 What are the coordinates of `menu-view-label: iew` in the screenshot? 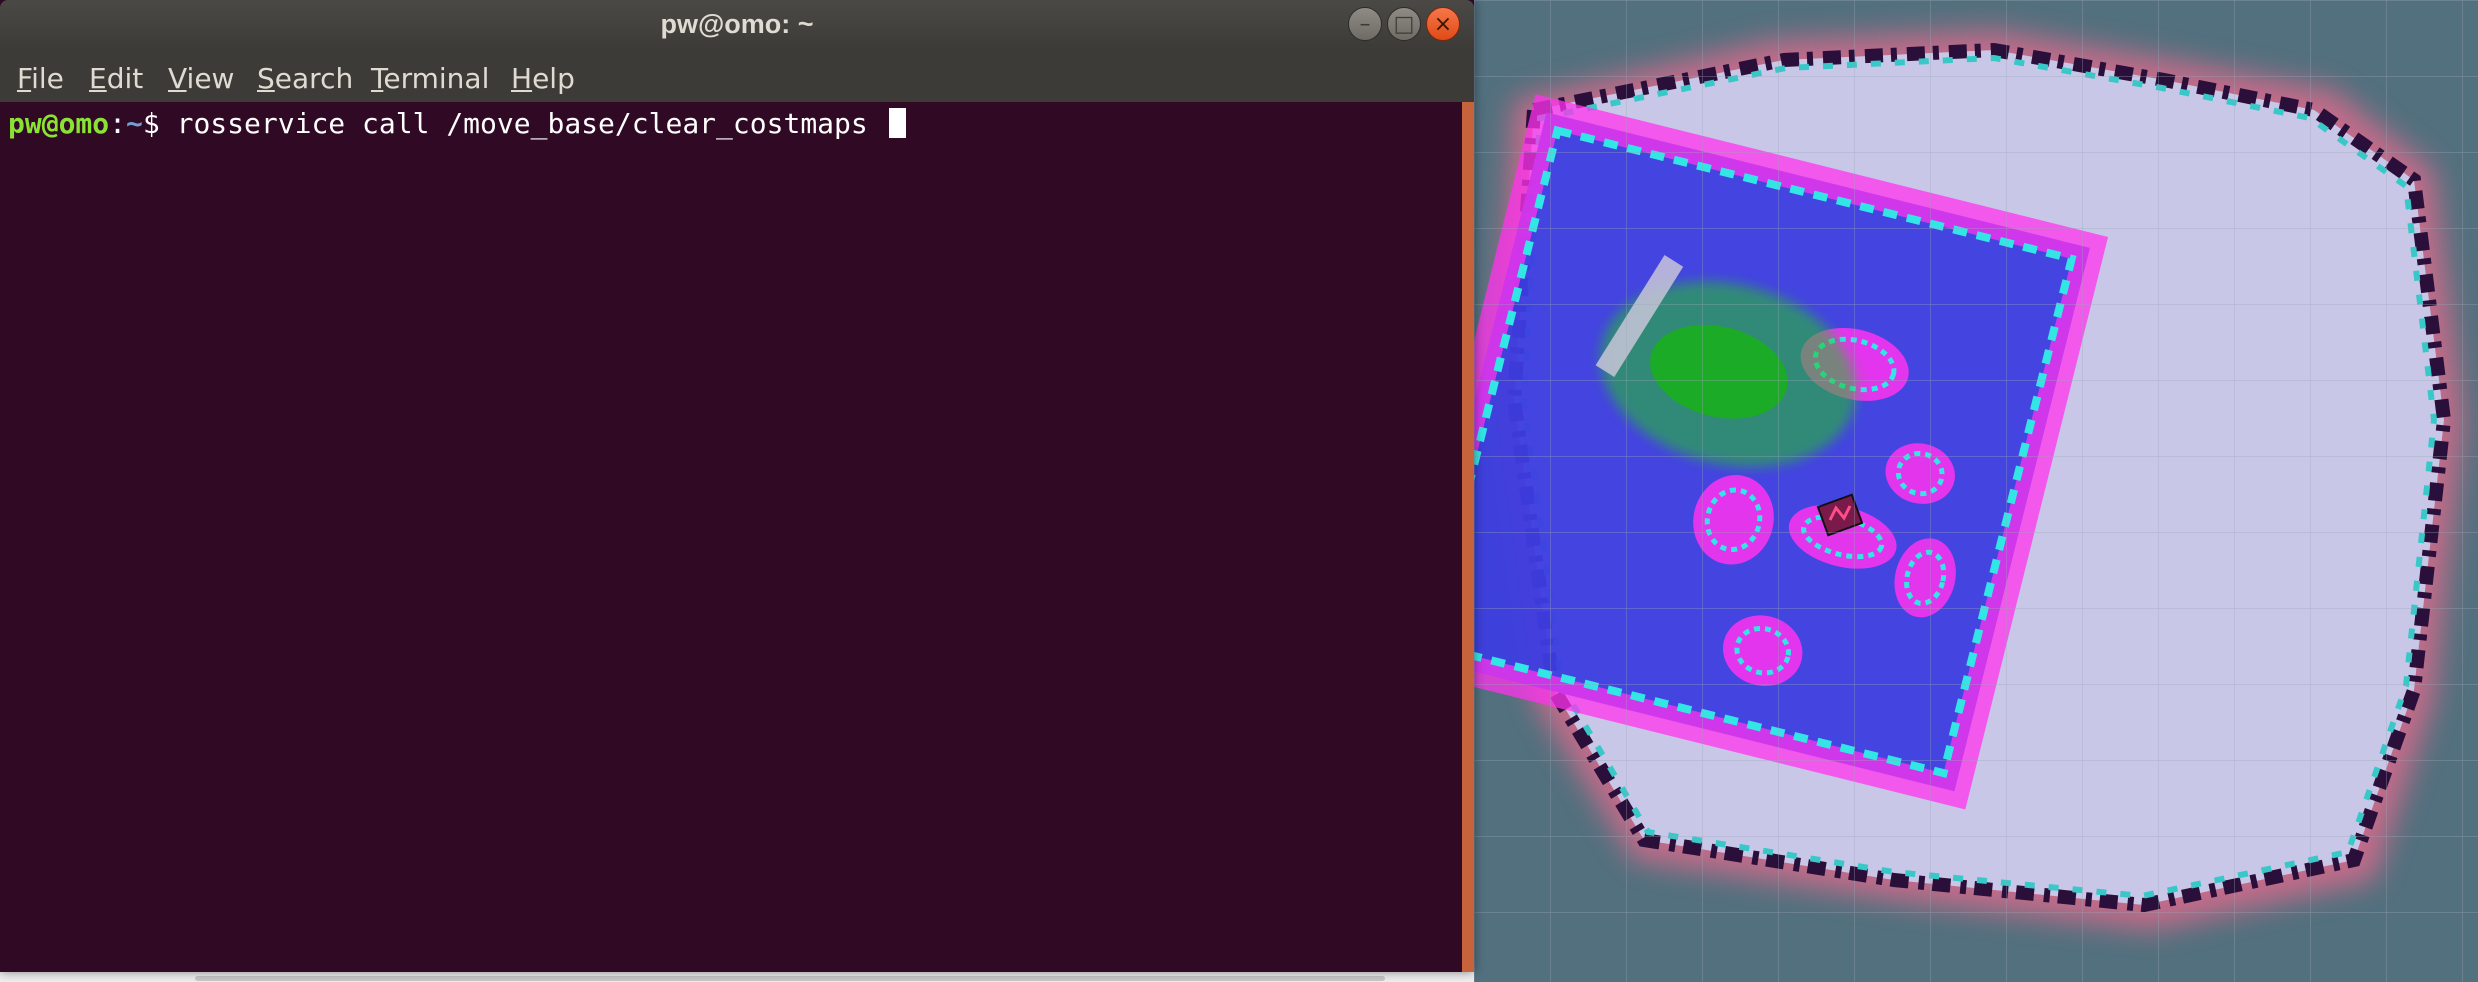 It's located at (210, 78).